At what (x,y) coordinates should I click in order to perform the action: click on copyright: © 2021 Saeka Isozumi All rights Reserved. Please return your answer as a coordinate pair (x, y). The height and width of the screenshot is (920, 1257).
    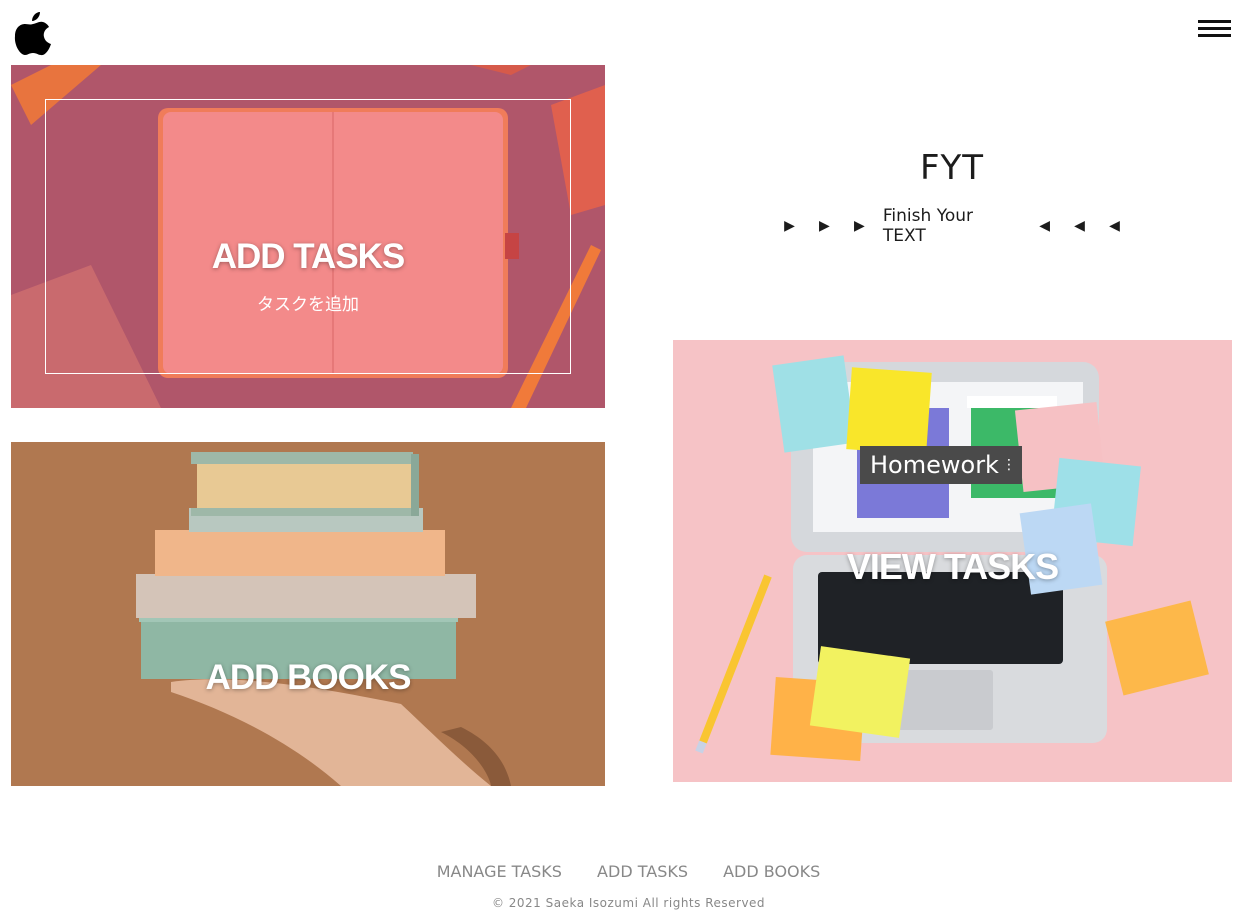
    Looking at the image, I should click on (628, 903).